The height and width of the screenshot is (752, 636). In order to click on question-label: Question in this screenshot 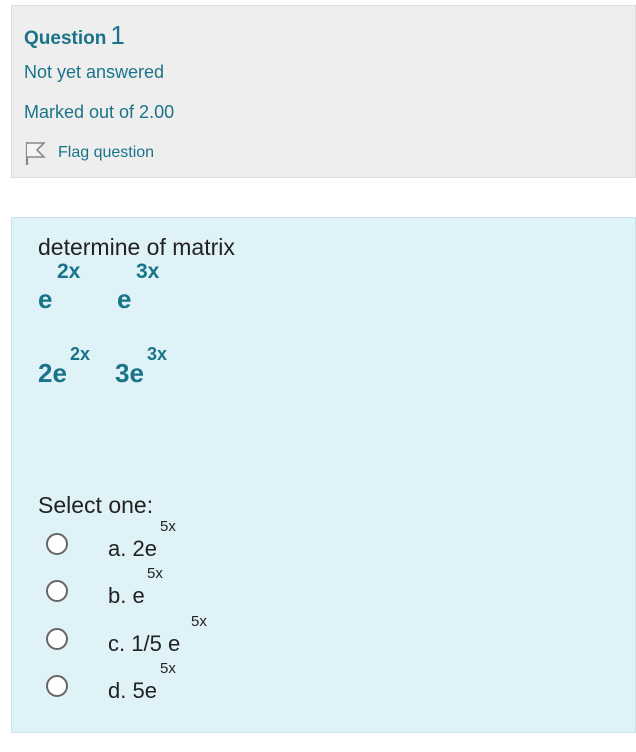, I will do `click(65, 38)`.